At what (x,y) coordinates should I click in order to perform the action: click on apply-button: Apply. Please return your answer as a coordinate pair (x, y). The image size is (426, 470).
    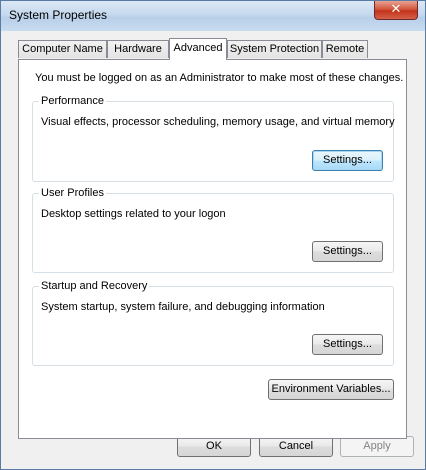
    Looking at the image, I should click on (377, 446).